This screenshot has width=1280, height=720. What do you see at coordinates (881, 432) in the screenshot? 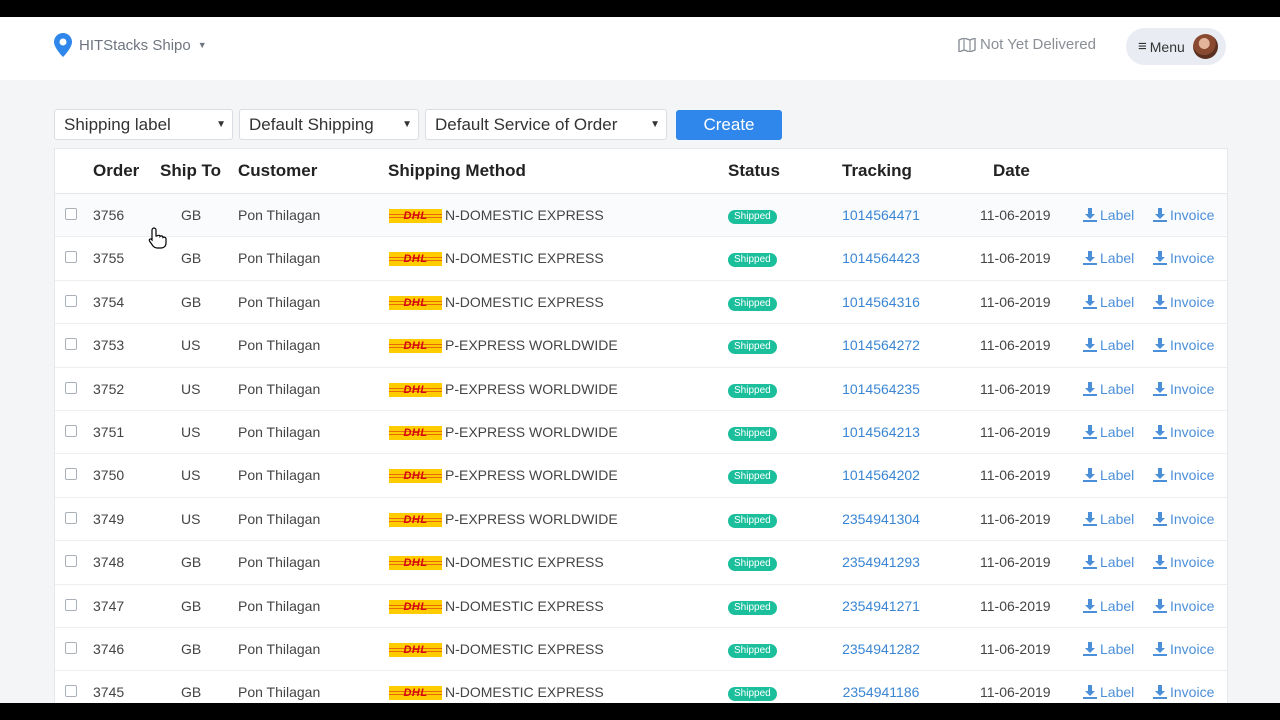
I see `tracking-link: 1014564213` at bounding box center [881, 432].